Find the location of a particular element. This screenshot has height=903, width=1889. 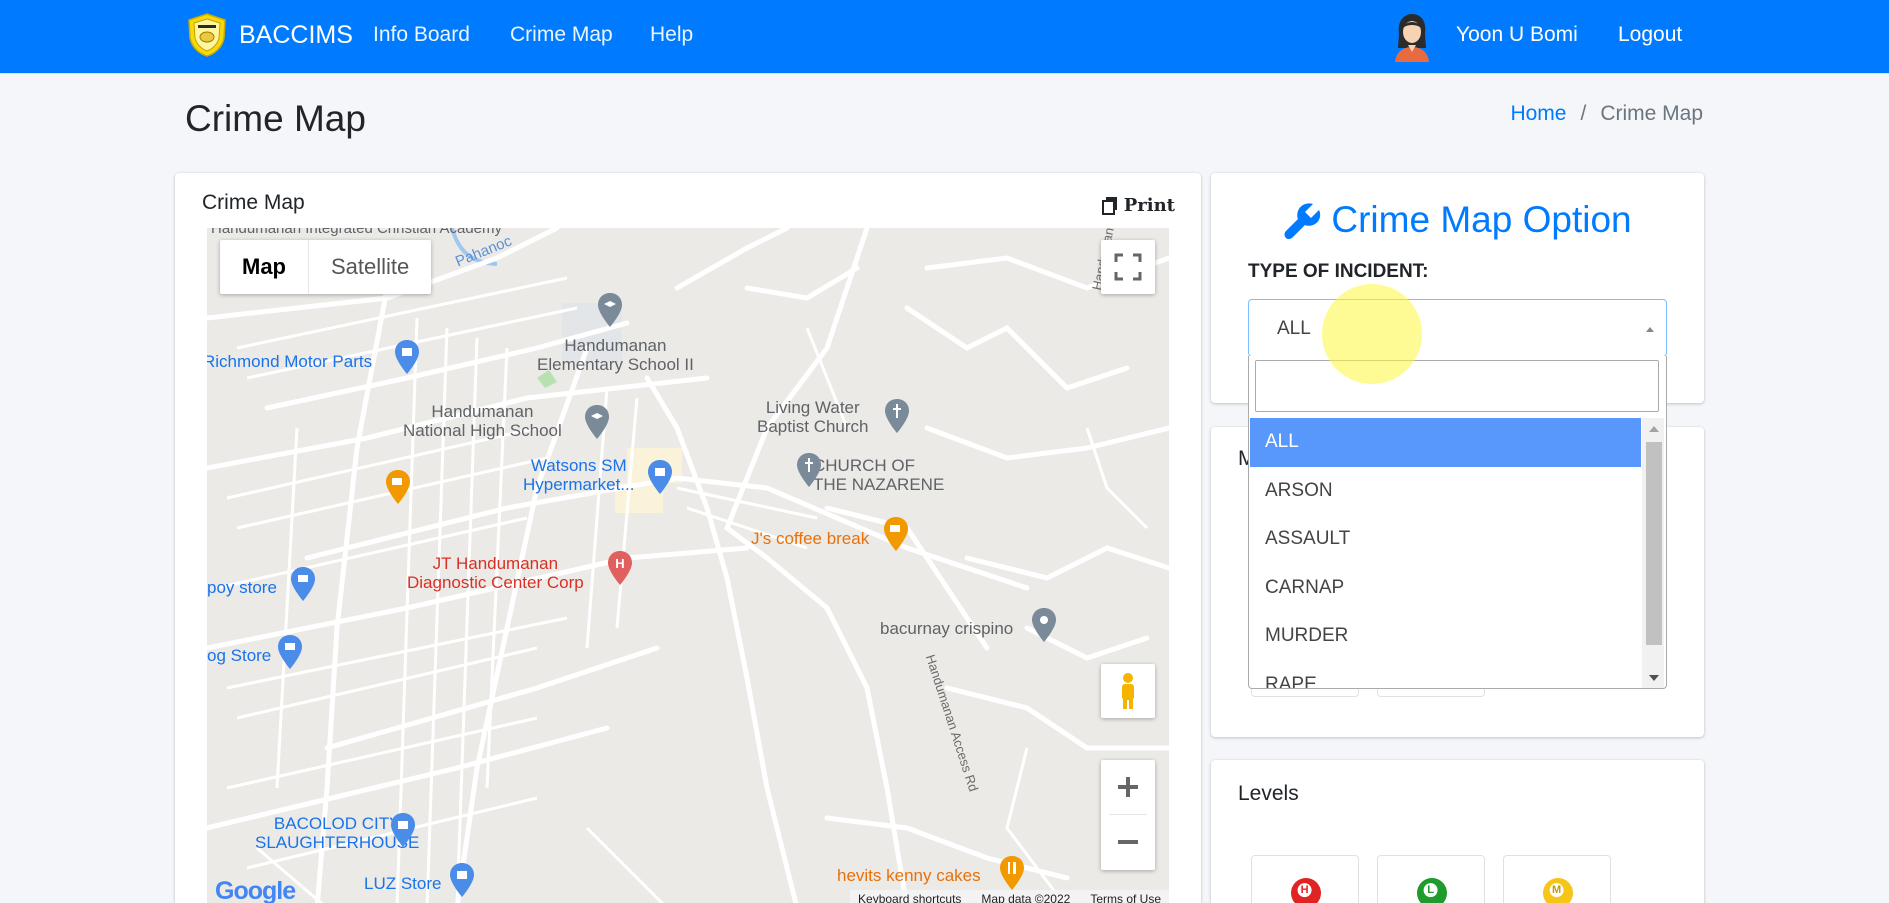

svg-text: H is located at coordinates (619, 563).